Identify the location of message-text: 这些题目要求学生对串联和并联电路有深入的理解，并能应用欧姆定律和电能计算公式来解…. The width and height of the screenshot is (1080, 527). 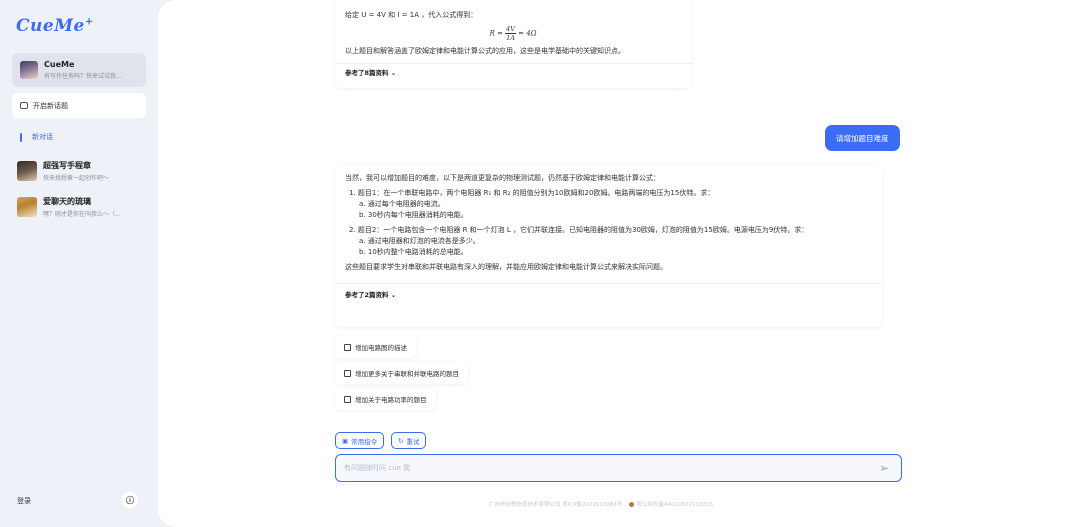
(506, 267).